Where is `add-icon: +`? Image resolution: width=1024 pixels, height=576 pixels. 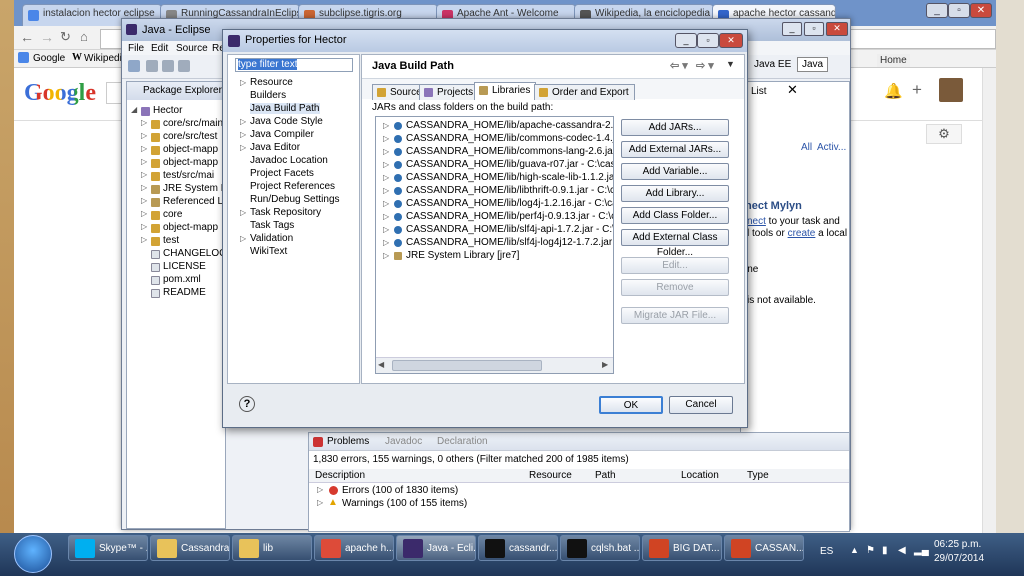 add-icon: + is located at coordinates (917, 90).